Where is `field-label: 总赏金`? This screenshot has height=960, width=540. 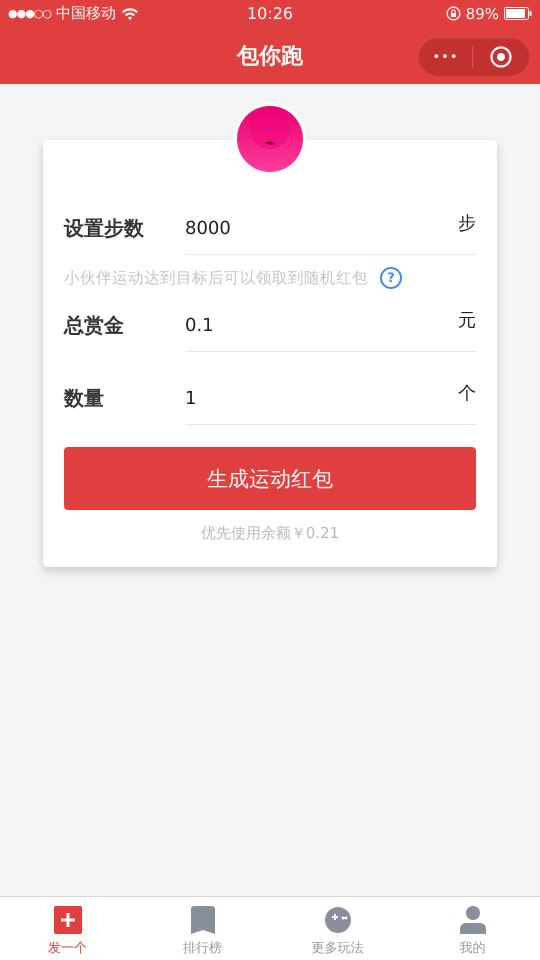 field-label: 总赏金 is located at coordinates (94, 325).